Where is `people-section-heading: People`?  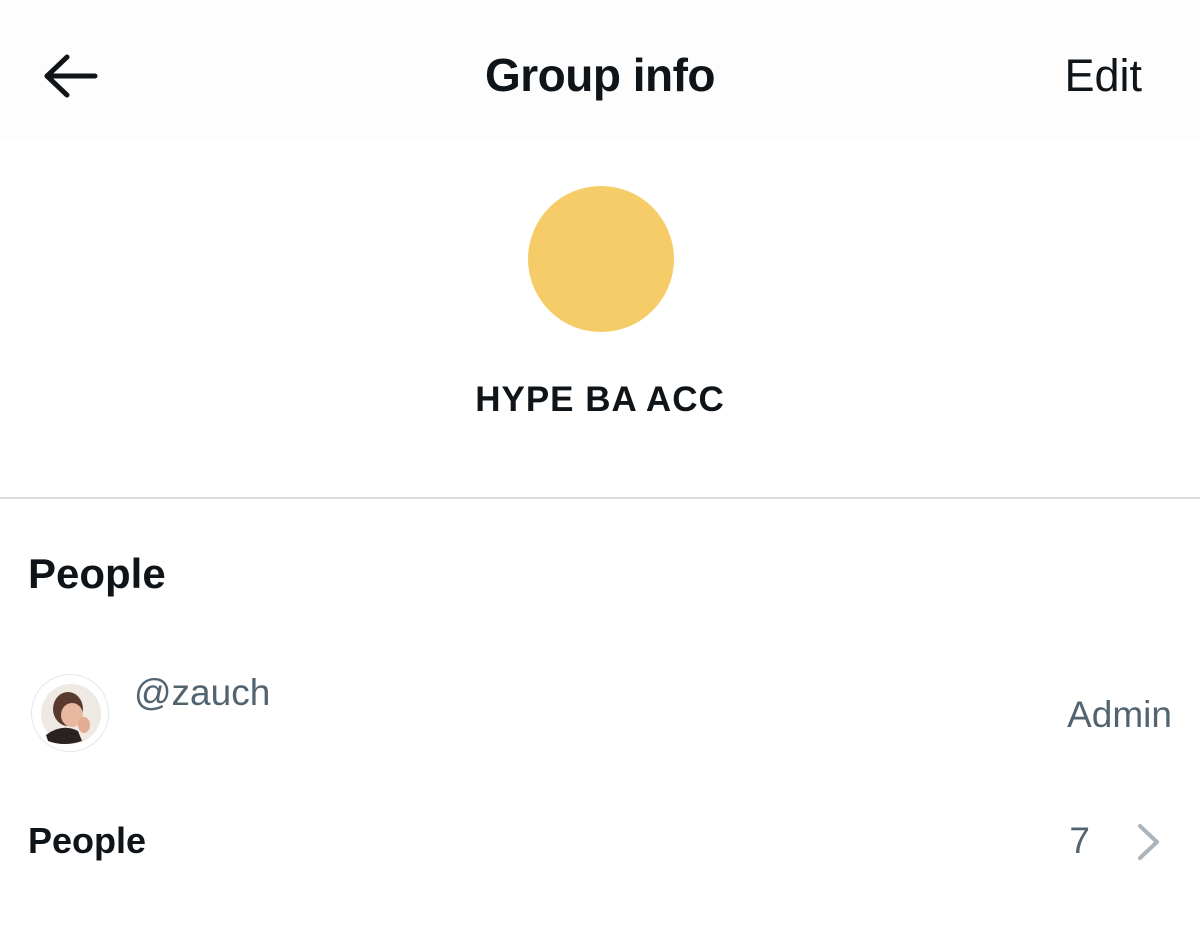
people-section-heading: People is located at coordinates (97, 573).